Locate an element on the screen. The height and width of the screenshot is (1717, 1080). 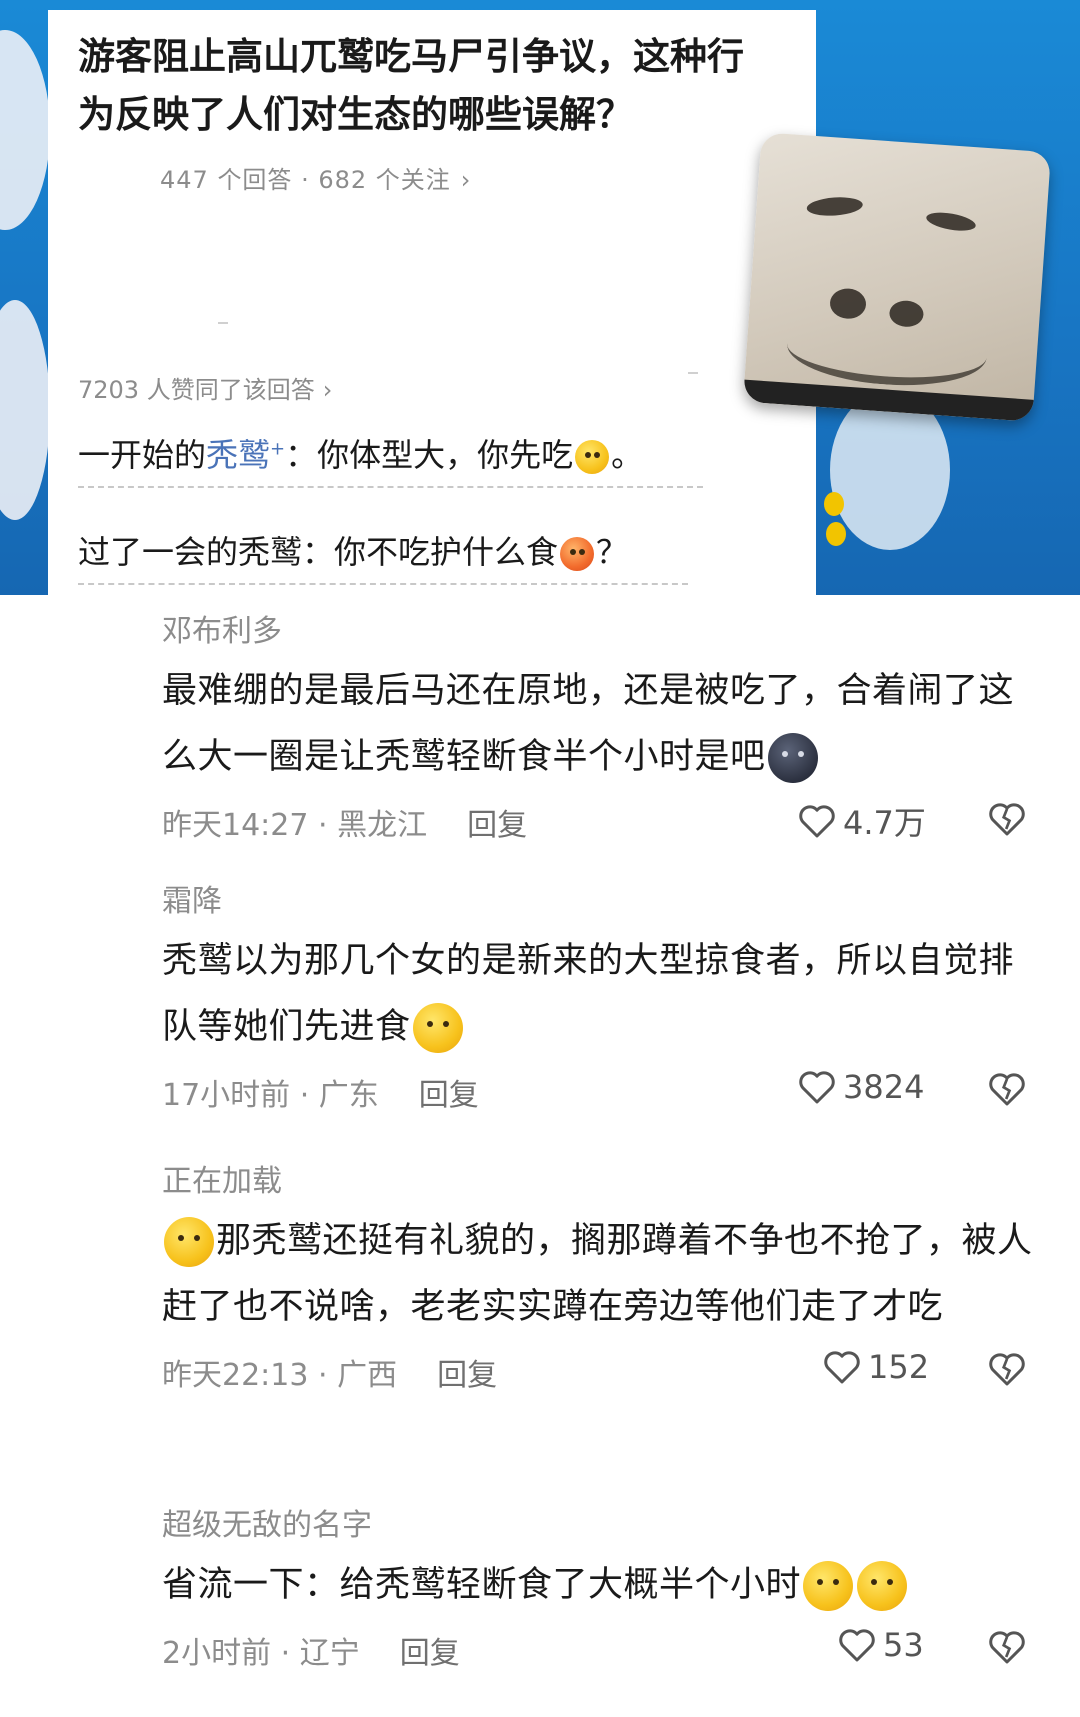
like-button: 3824 is located at coordinates (860, 1087).